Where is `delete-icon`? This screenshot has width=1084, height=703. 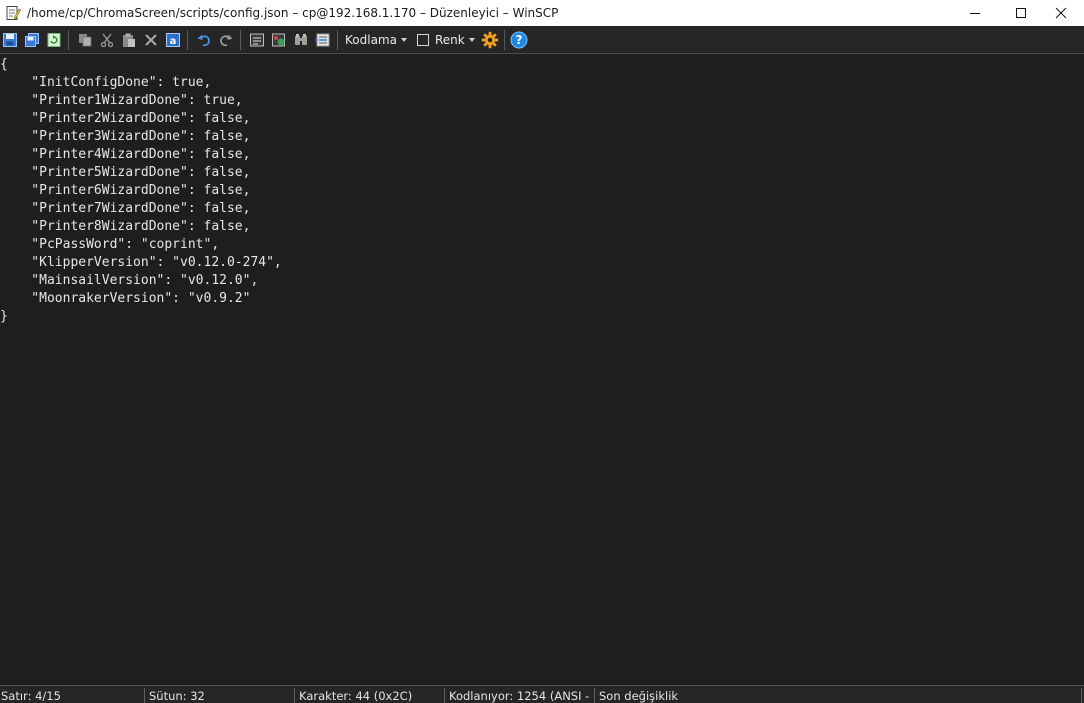 delete-icon is located at coordinates (151, 39).